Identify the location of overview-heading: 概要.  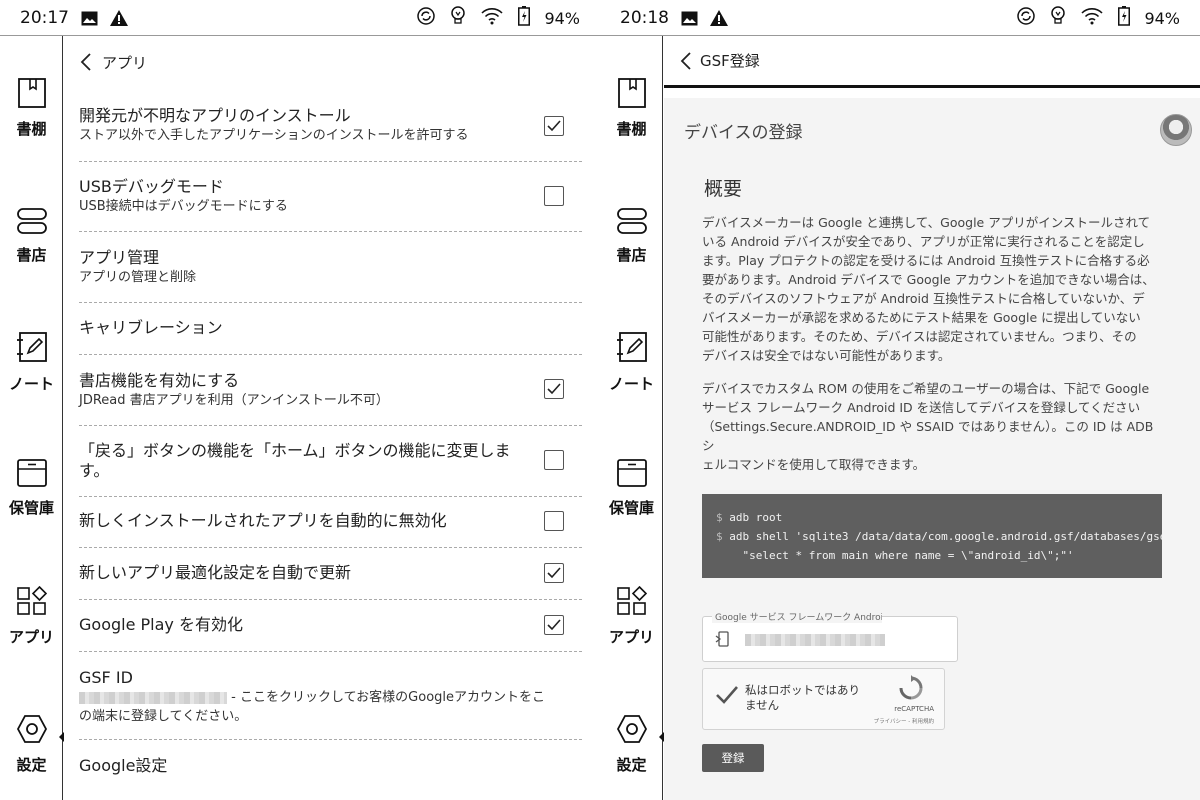
(723, 189).